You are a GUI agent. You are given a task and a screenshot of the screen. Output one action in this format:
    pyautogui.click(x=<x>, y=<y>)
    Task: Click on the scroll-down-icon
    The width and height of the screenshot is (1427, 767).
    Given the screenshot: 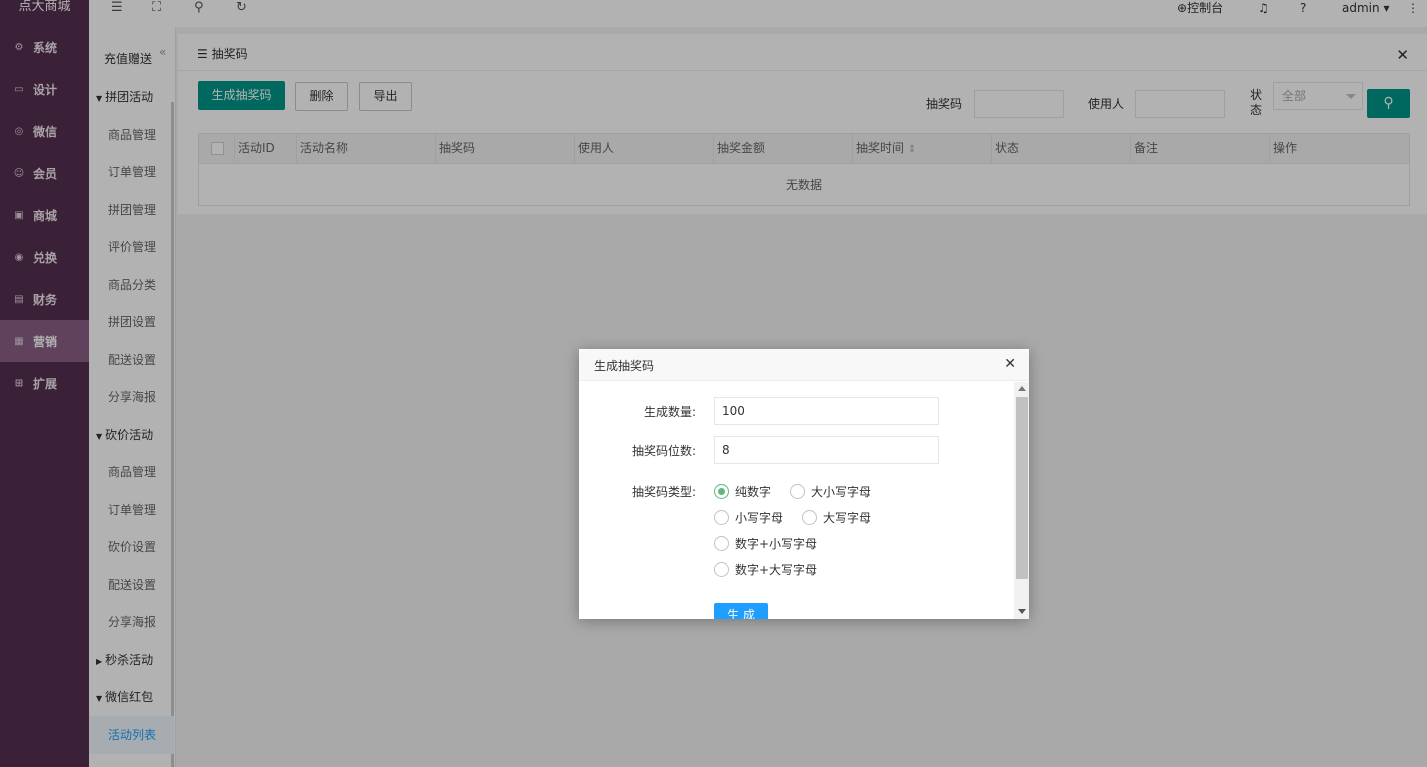 What is the action you would take?
    pyautogui.click(x=1022, y=611)
    